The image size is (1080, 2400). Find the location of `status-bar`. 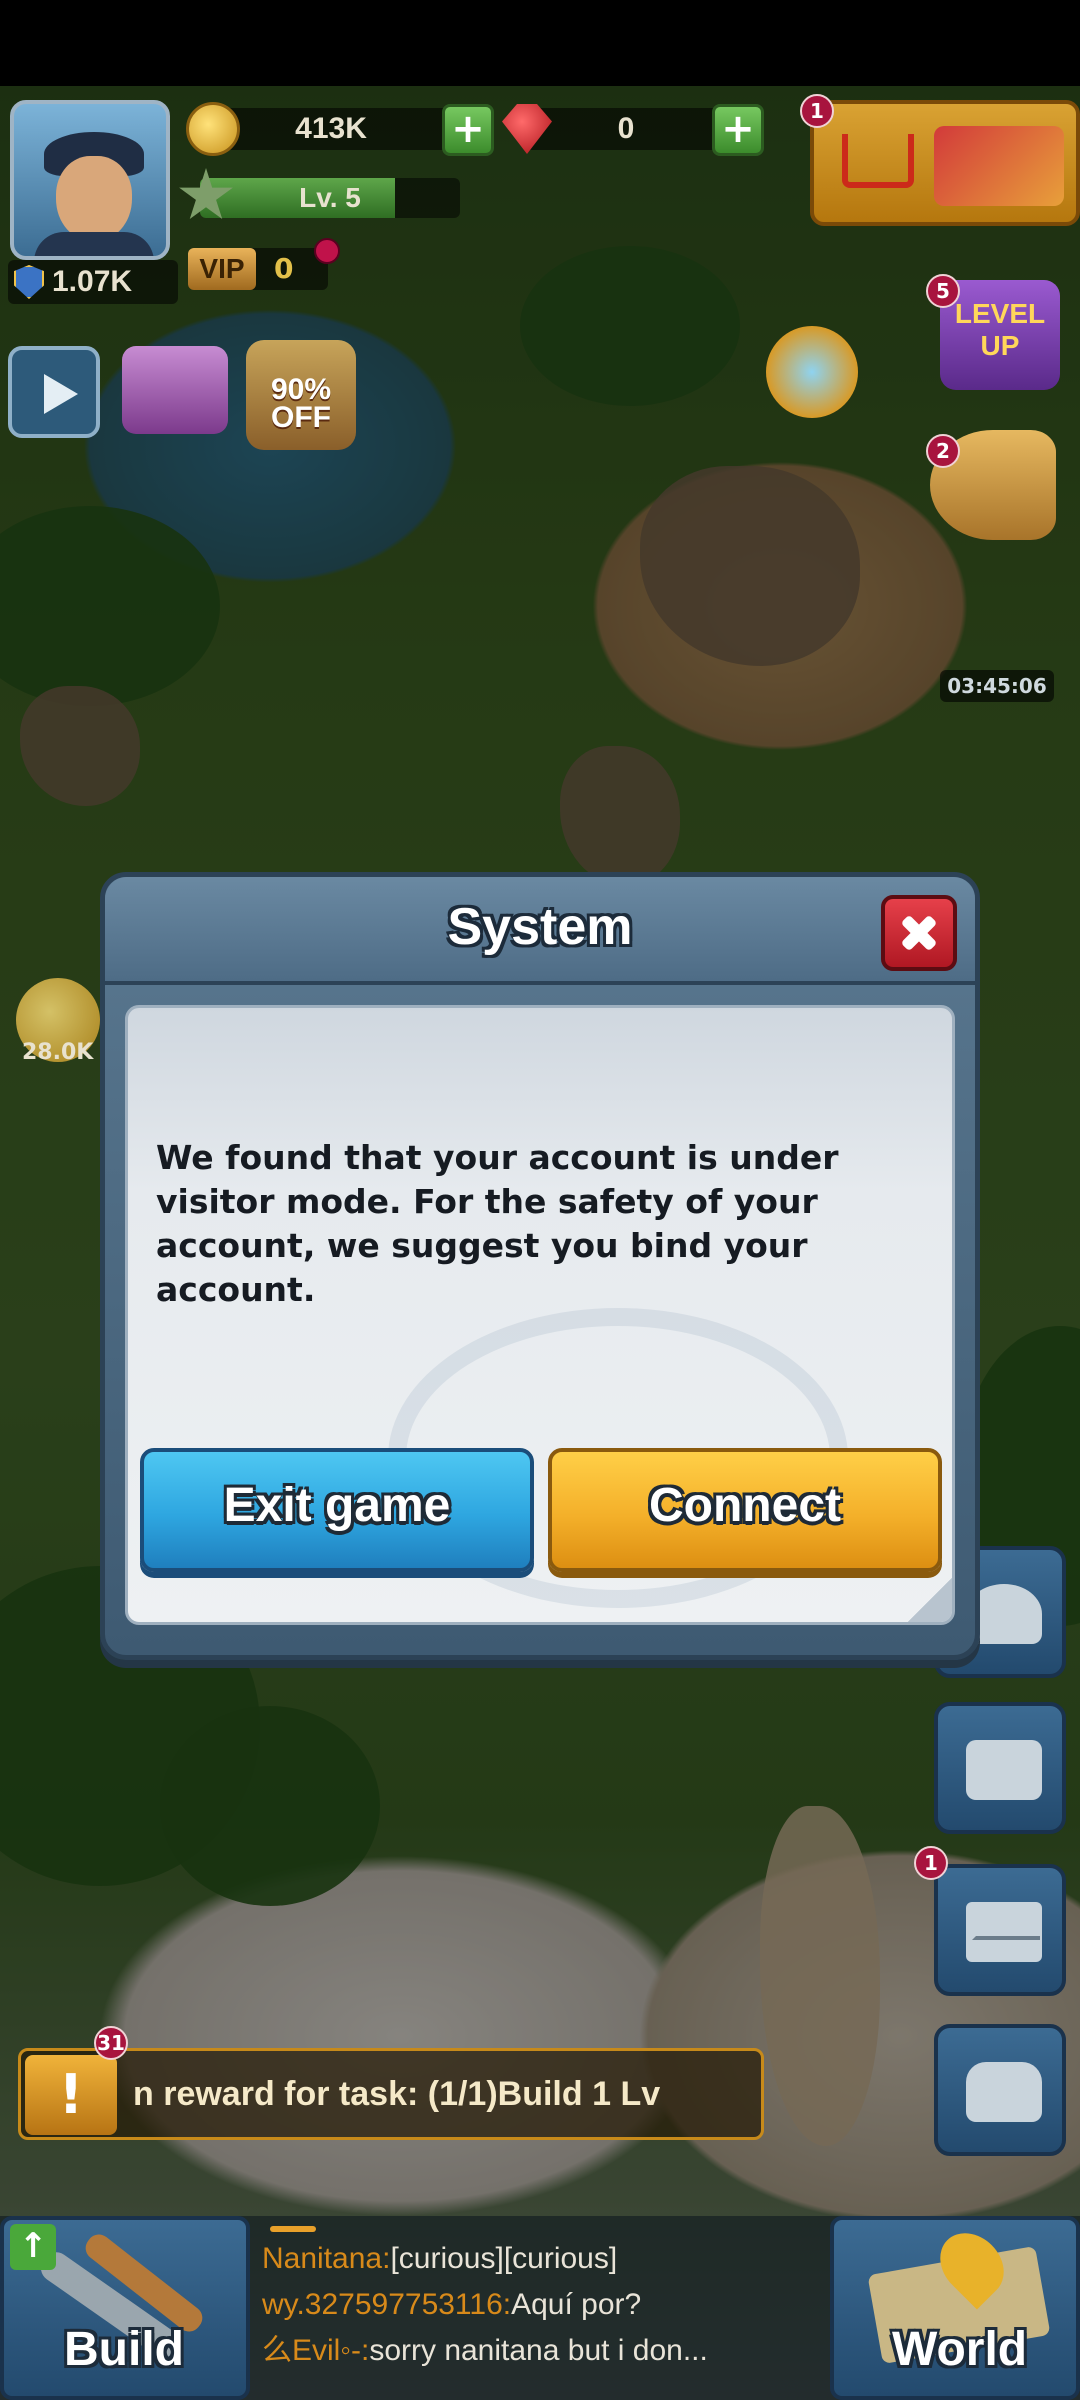

status-bar is located at coordinates (540, 43).